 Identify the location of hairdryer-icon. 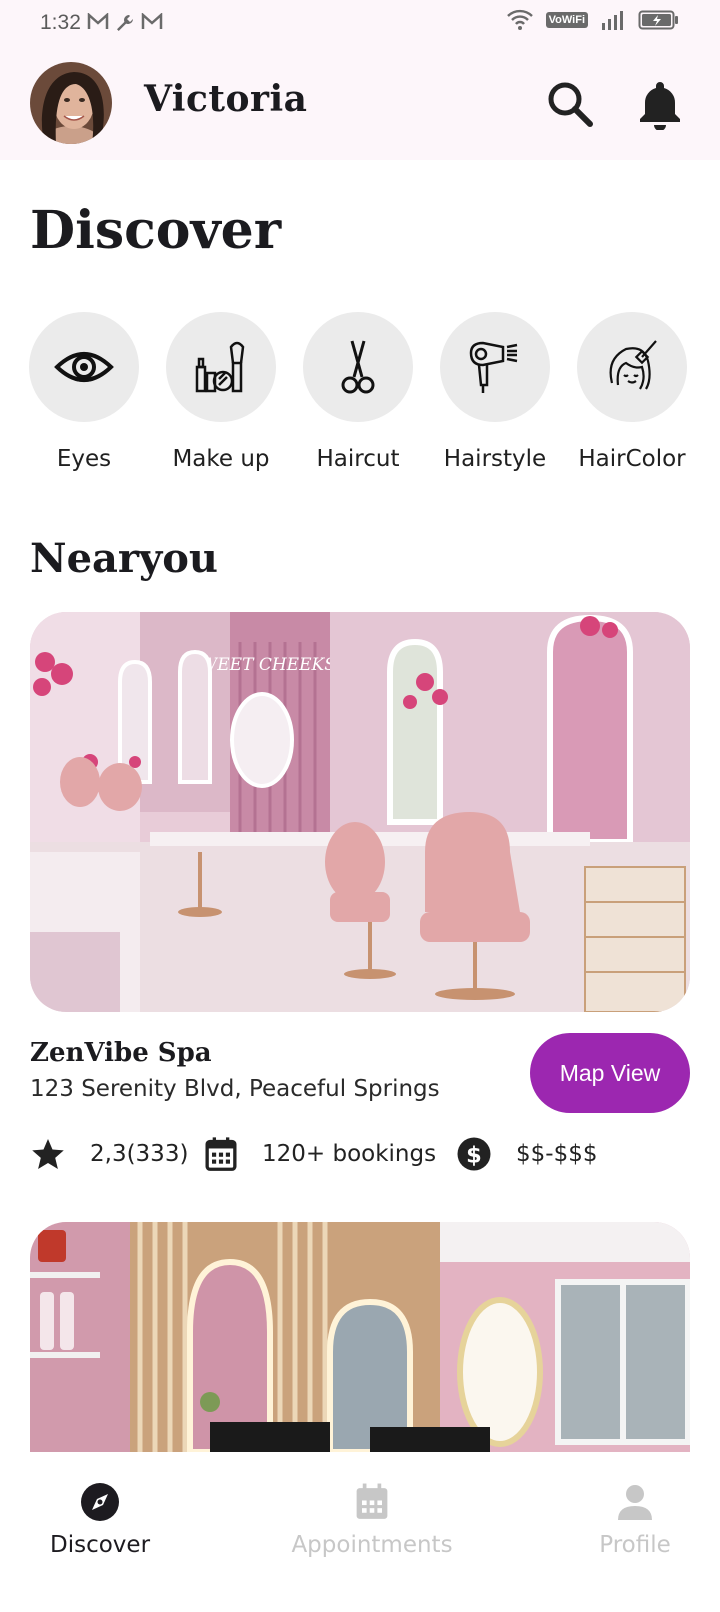
(493, 367).